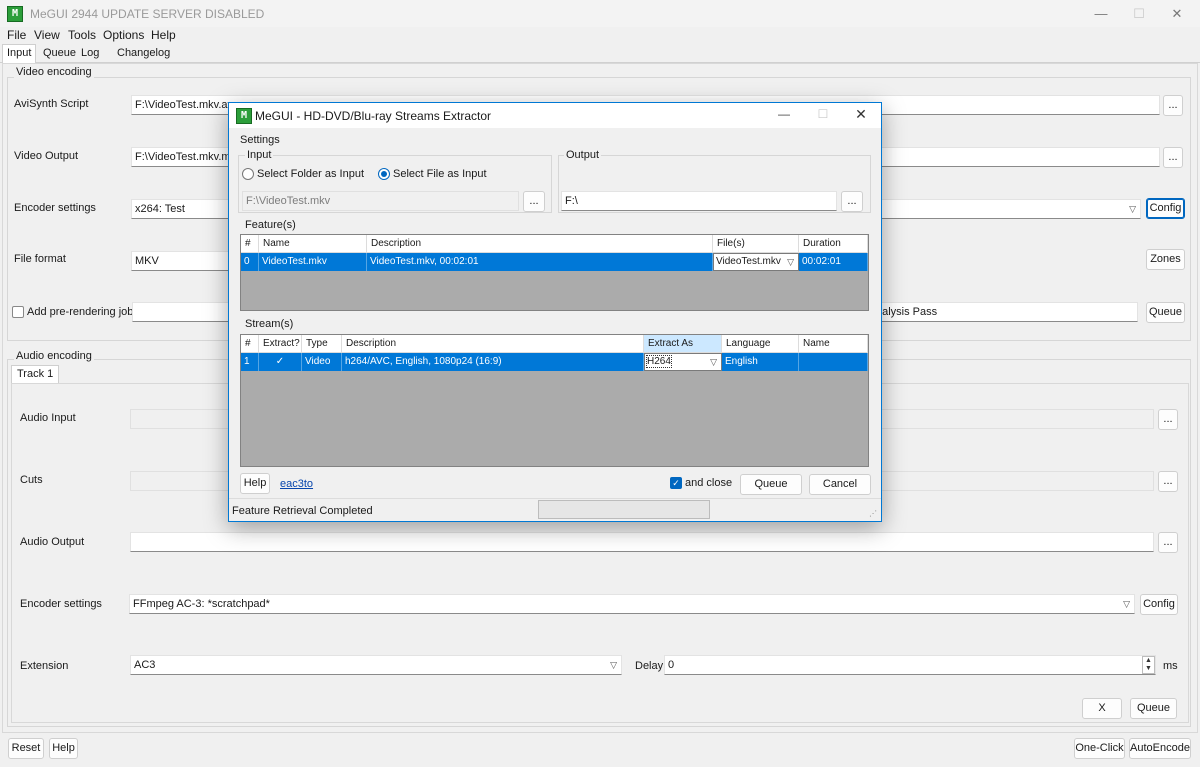 The width and height of the screenshot is (1200, 767). I want to click on dialog-input-field: F:\VideoTest.mkv, so click(380, 201).